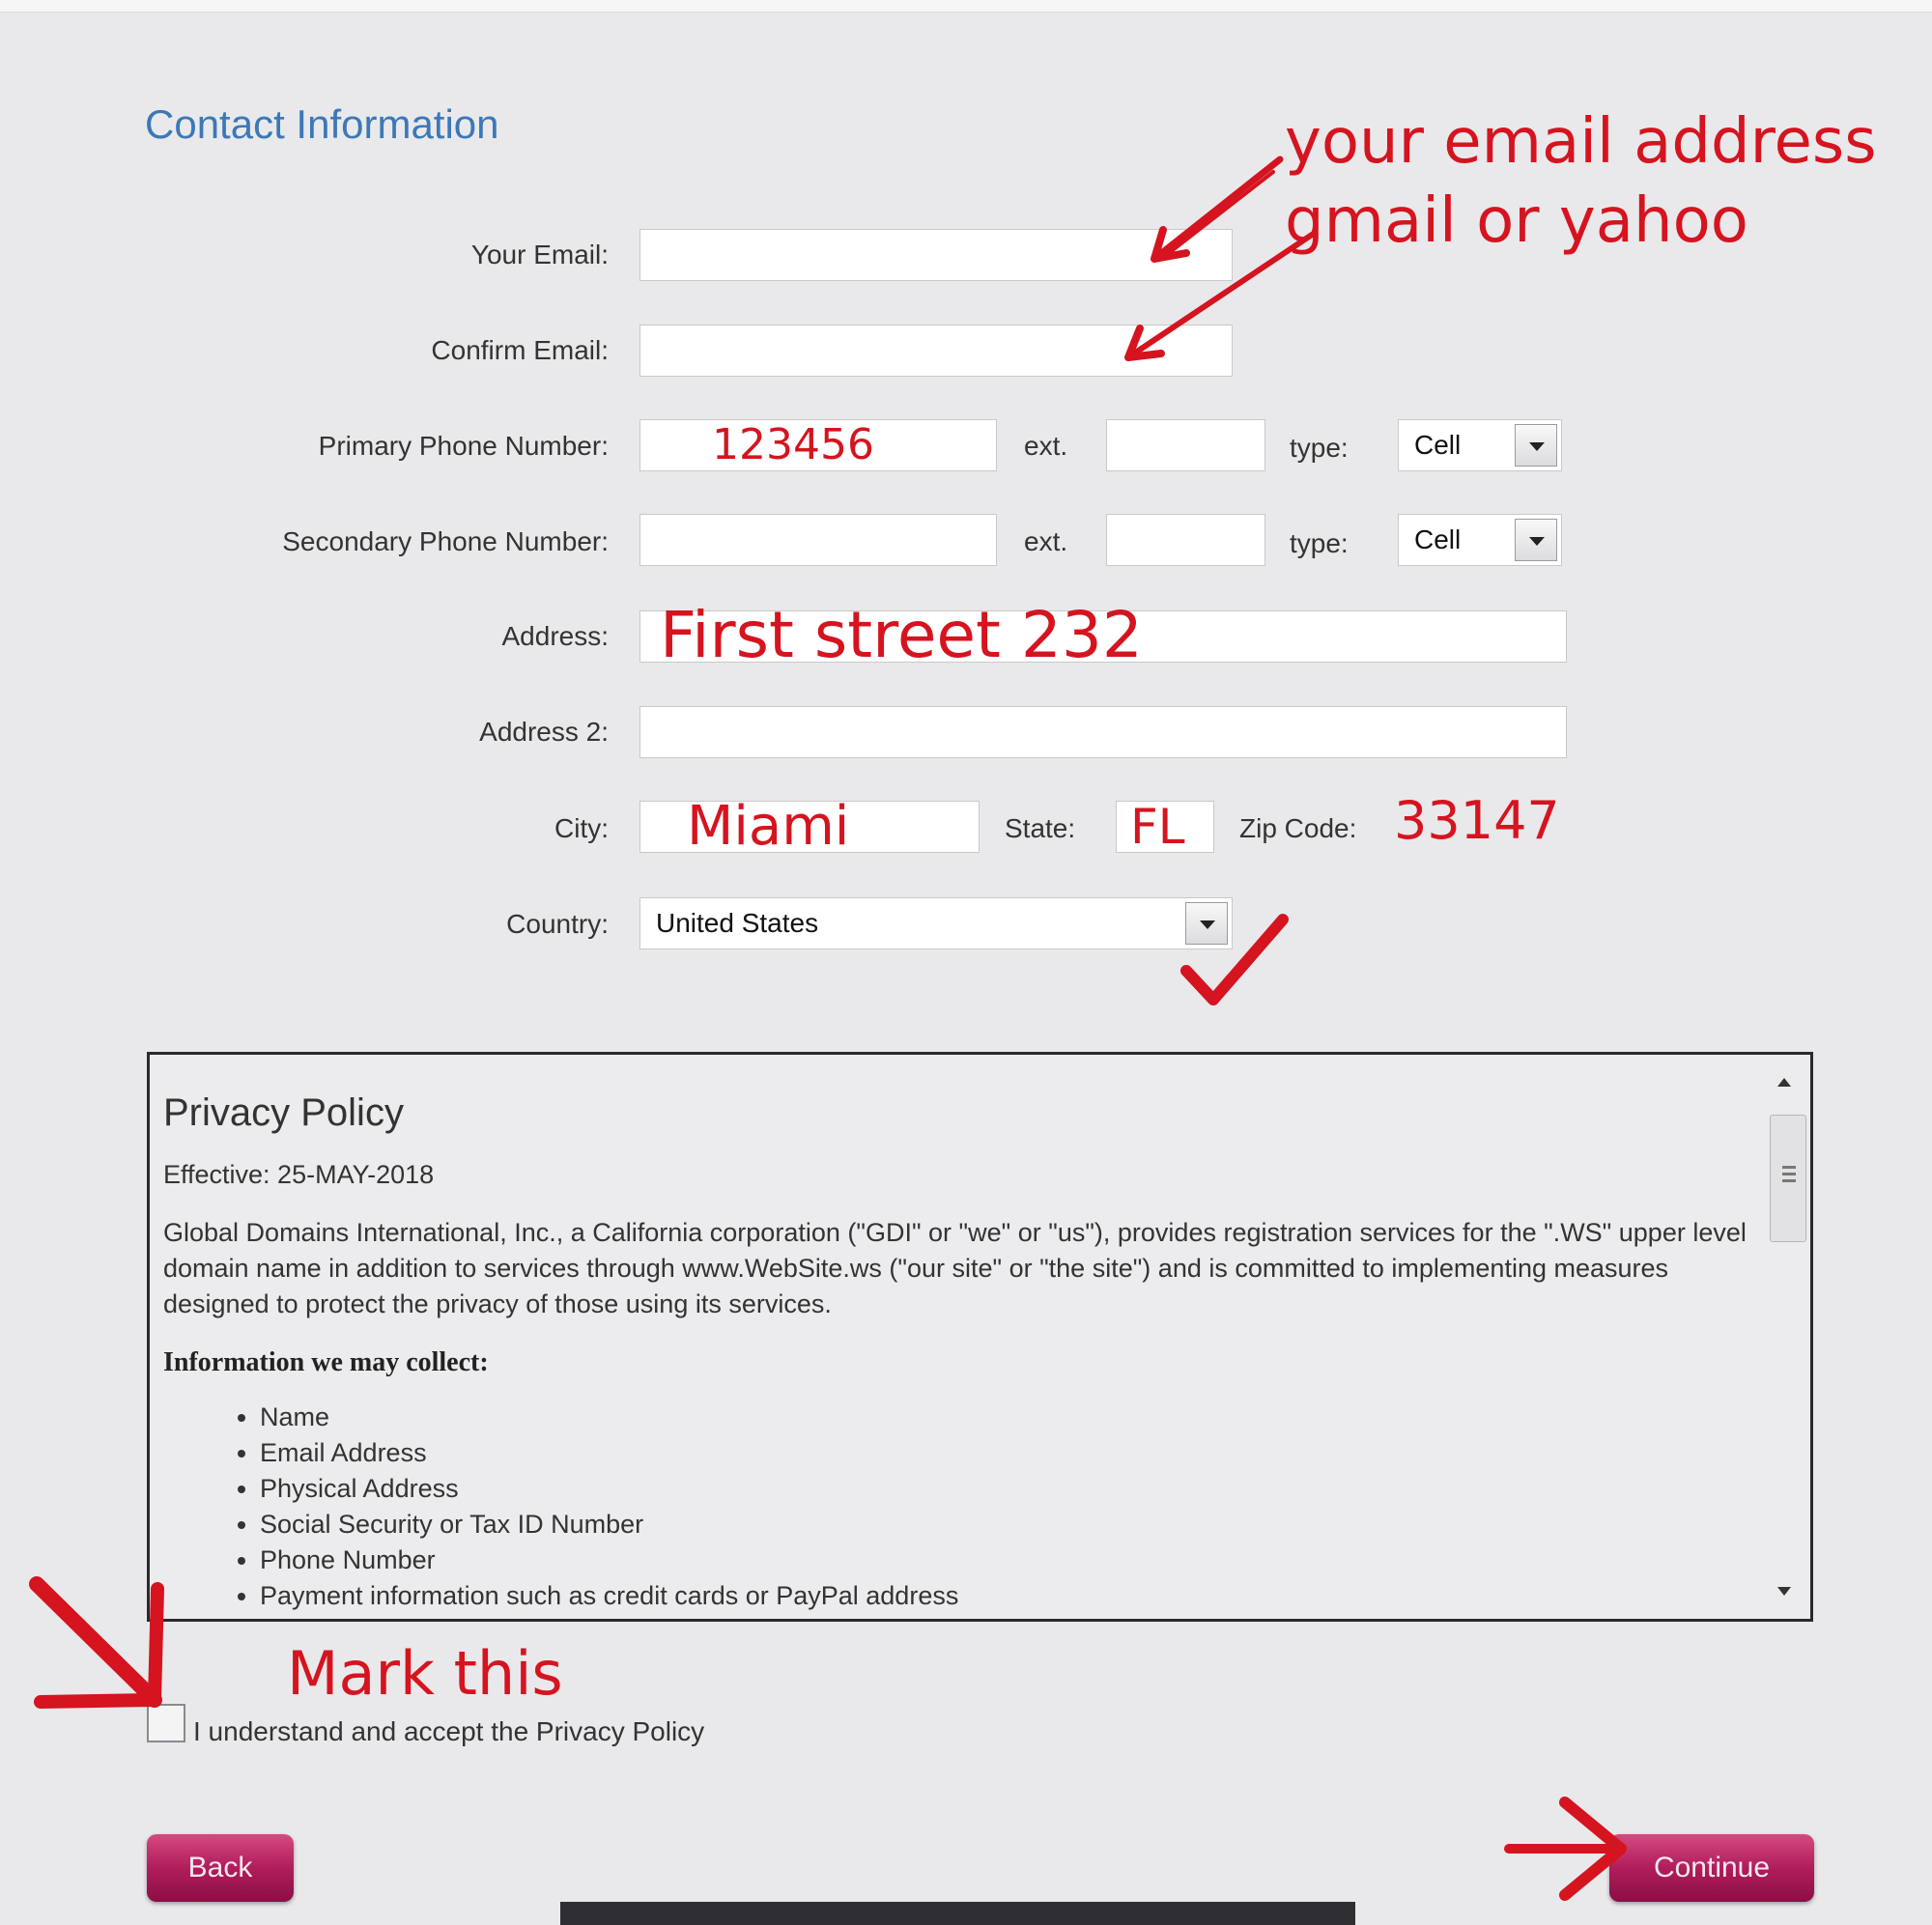 The height and width of the screenshot is (1925, 1932). Describe the element at coordinates (1217, 210) in the screenshot. I see `arrow-to-email-icon` at that location.